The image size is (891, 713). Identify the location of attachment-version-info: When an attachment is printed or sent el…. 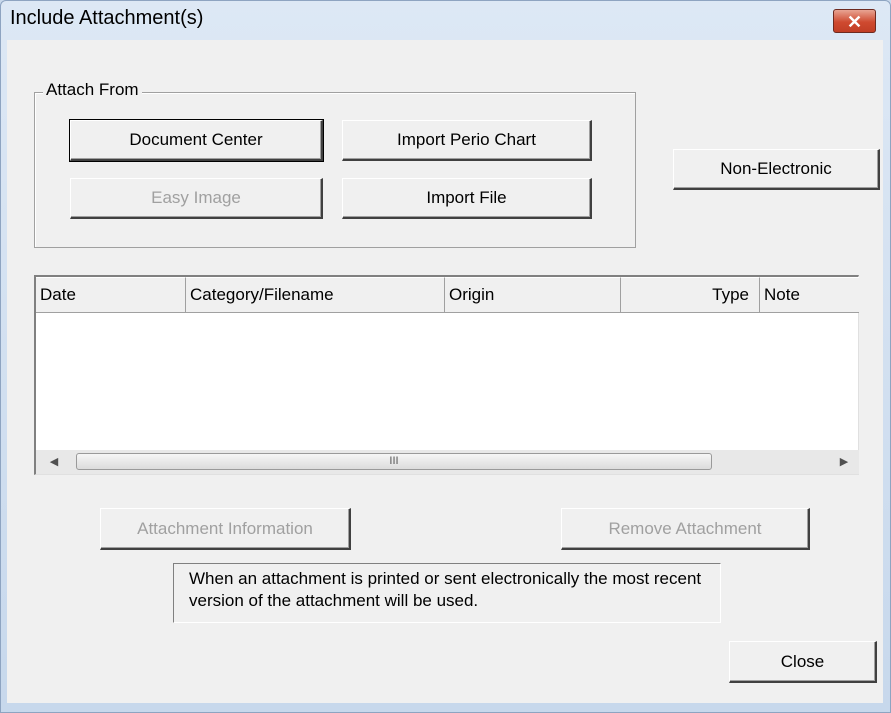
(447, 593).